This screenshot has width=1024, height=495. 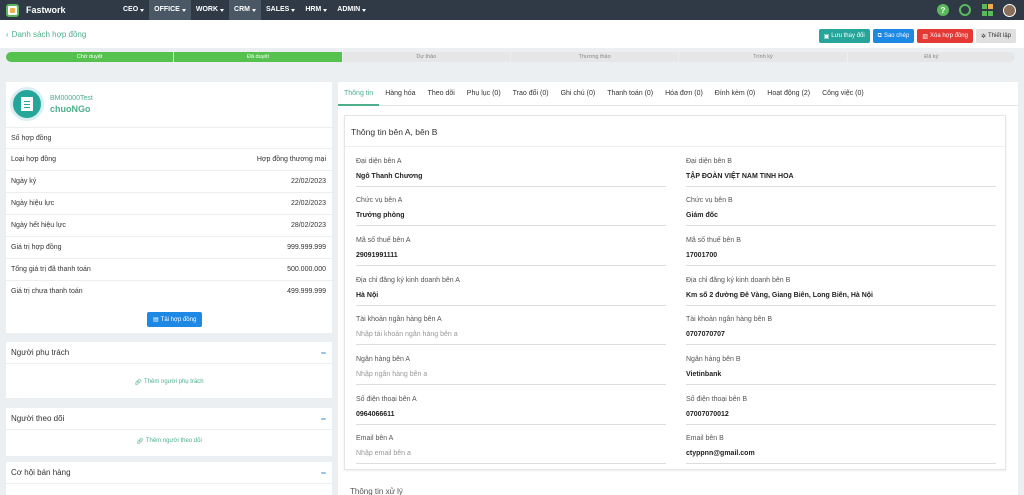 I want to click on step-da-ky: Đã ký, so click(x=931, y=57).